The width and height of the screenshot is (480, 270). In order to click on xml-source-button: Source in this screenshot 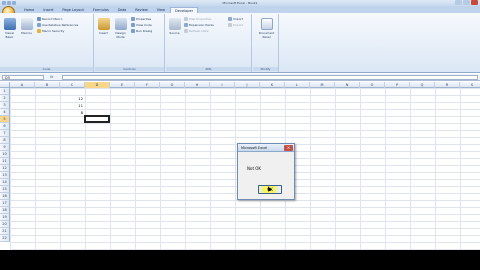, I will do `click(174, 26)`.